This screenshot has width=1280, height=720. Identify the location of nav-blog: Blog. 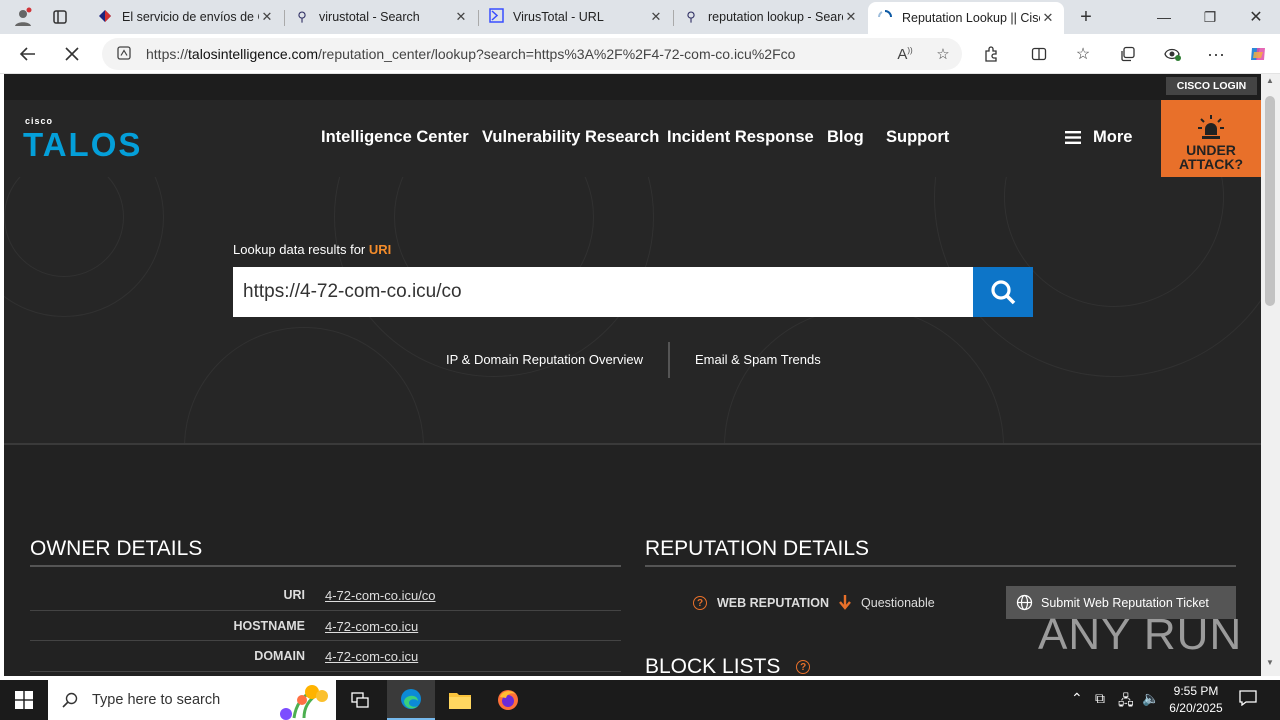
(845, 137).